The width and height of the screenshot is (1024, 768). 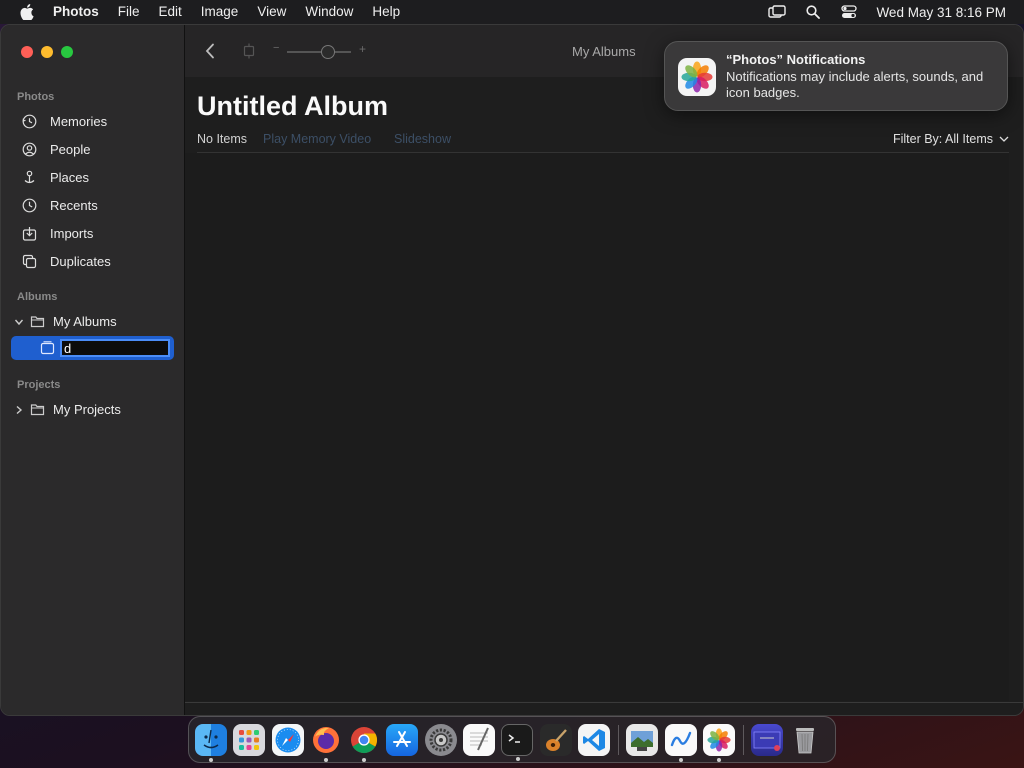 I want to click on minimize-window-button, so click(x=47, y=52).